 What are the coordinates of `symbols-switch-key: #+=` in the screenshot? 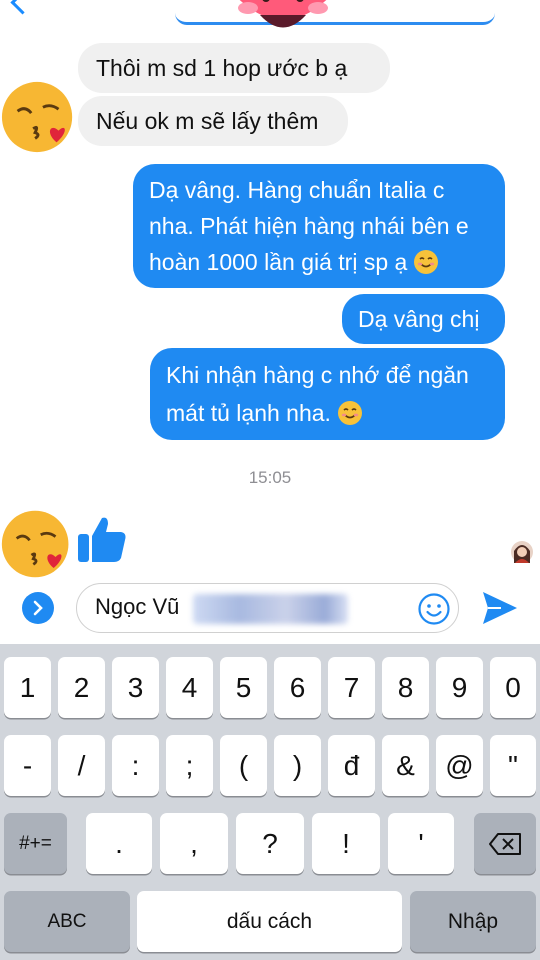 It's located at (35, 843).